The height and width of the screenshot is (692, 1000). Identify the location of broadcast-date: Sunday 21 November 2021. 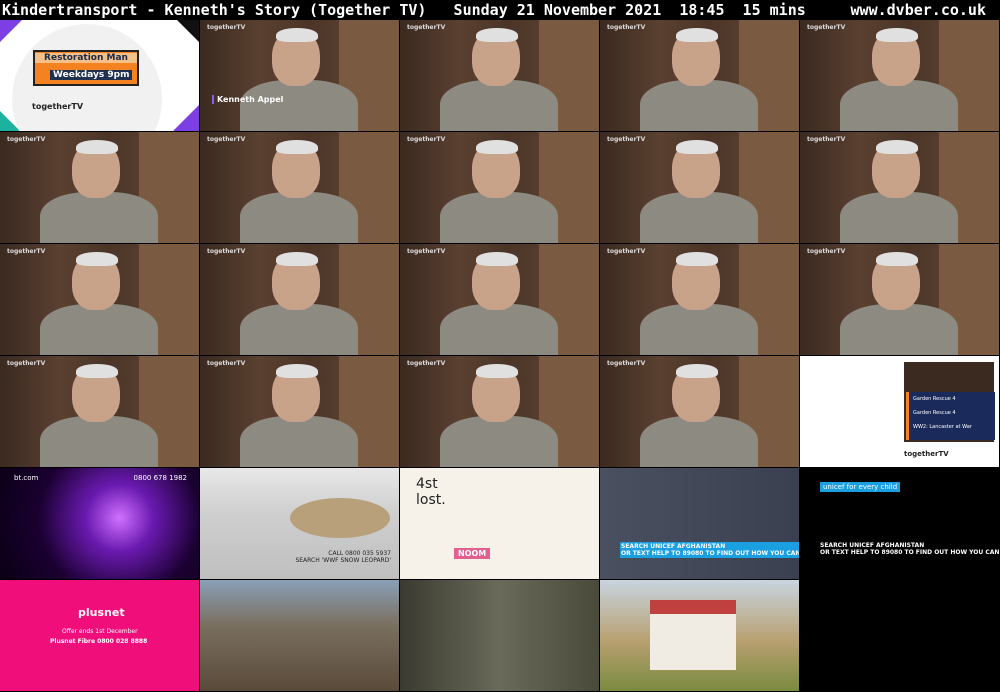
(557, 10).